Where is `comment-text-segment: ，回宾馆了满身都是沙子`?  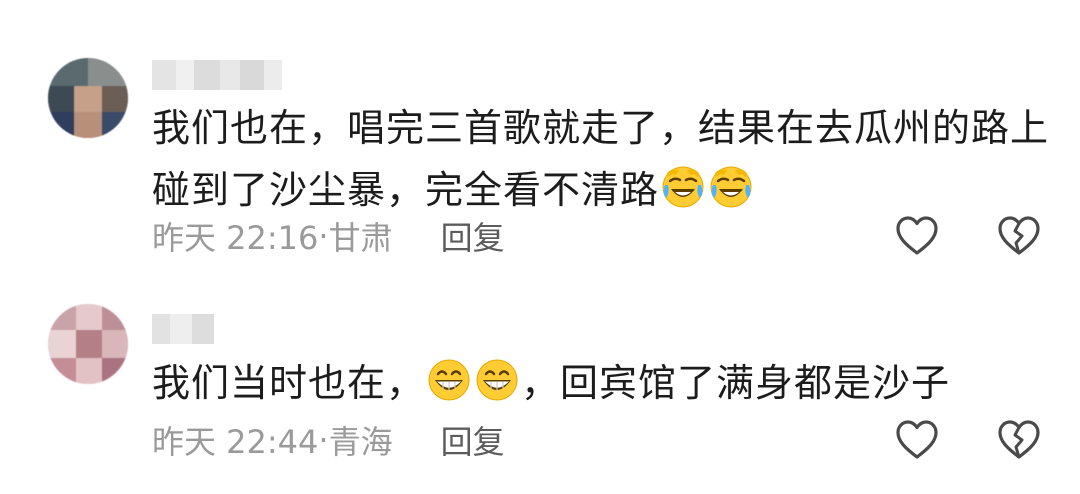
comment-text-segment: ，回宾馆了满身都是沙子 is located at coordinates (736, 383).